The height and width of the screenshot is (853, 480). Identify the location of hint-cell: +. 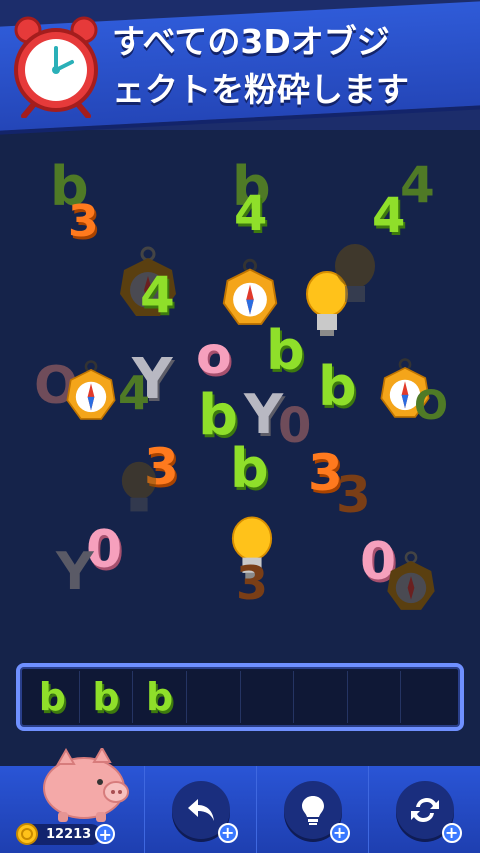
(312, 809).